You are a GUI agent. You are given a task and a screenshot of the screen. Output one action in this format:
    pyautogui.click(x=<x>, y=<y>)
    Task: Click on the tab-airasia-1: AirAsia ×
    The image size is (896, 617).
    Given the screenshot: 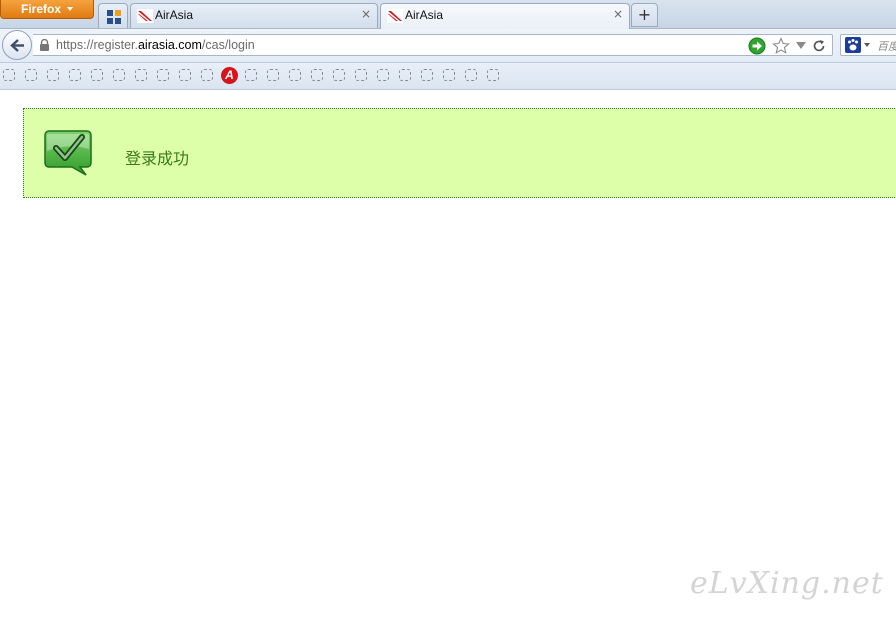 What is the action you would take?
    pyautogui.click(x=254, y=15)
    